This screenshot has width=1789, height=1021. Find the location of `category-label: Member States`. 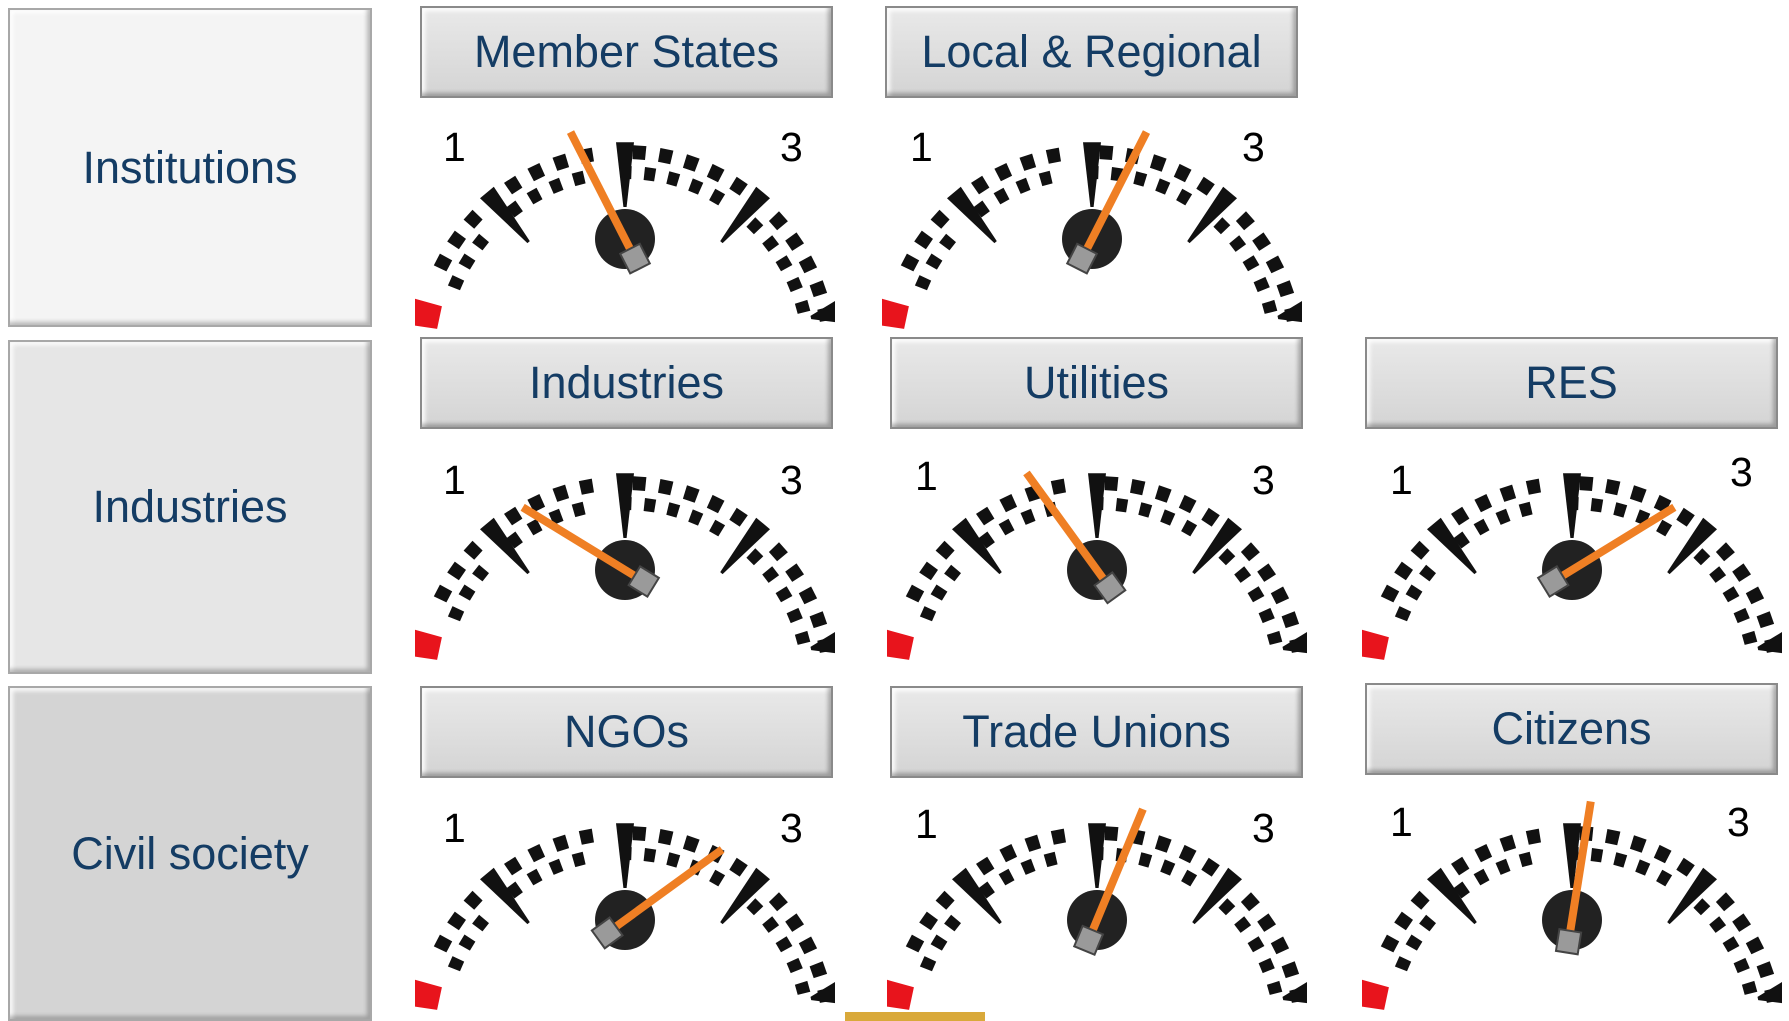

category-label: Member States is located at coordinates (626, 51).